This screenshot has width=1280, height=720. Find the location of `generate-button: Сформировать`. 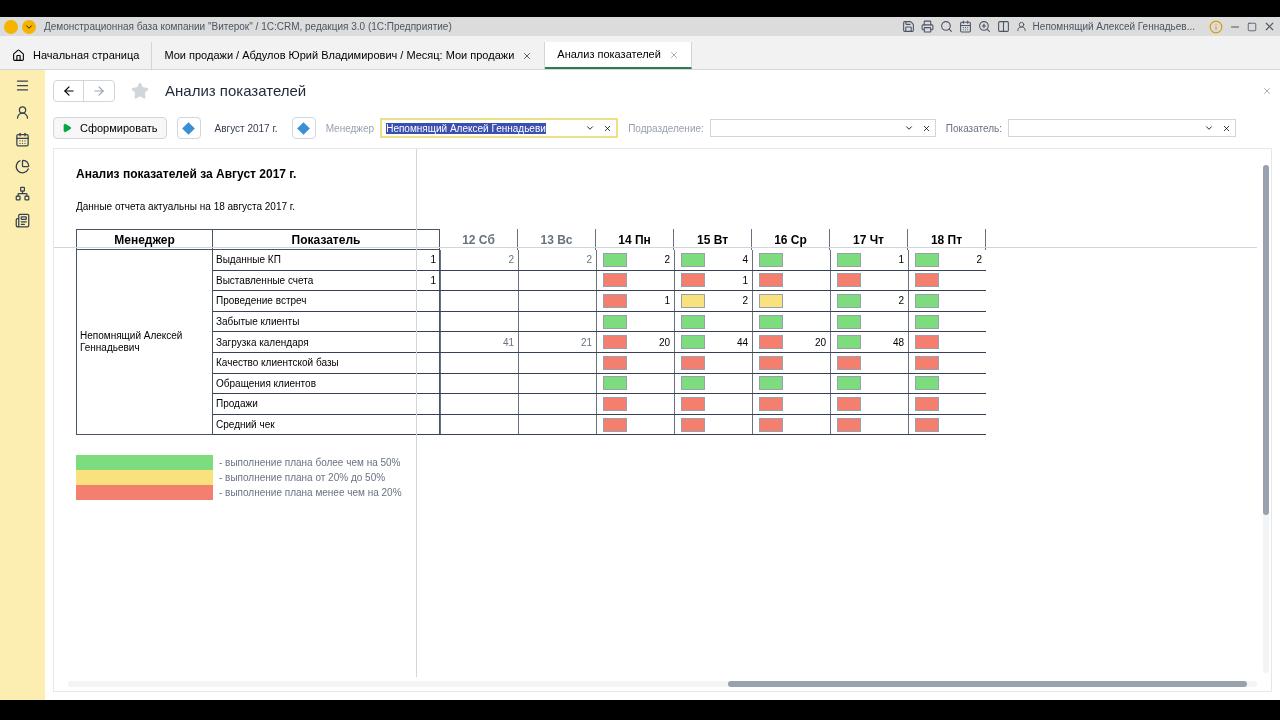

generate-button: Сформировать is located at coordinates (110, 128).